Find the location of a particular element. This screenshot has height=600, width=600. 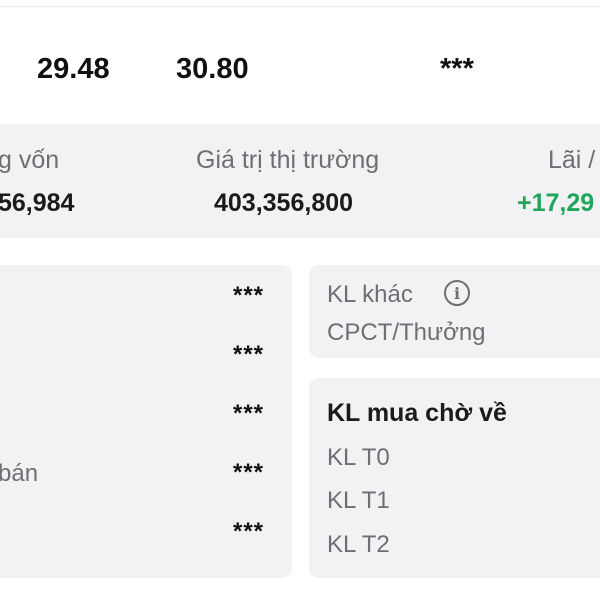

cost-label: g vốn is located at coordinates (30, 160).